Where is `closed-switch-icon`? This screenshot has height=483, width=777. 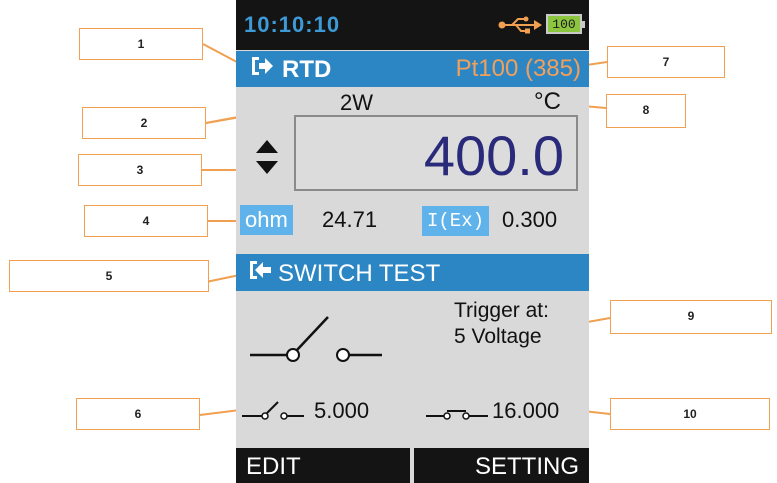
closed-switch-icon is located at coordinates (457, 412).